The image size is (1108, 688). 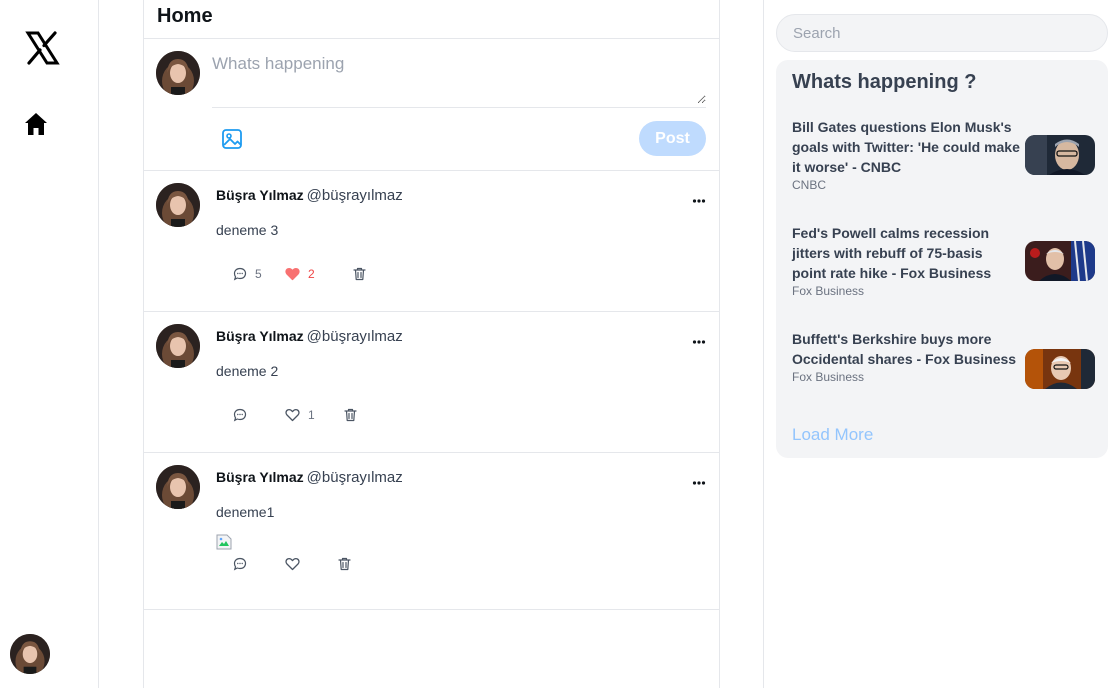 What do you see at coordinates (232, 139) in the screenshot?
I see `image-upload-icon` at bounding box center [232, 139].